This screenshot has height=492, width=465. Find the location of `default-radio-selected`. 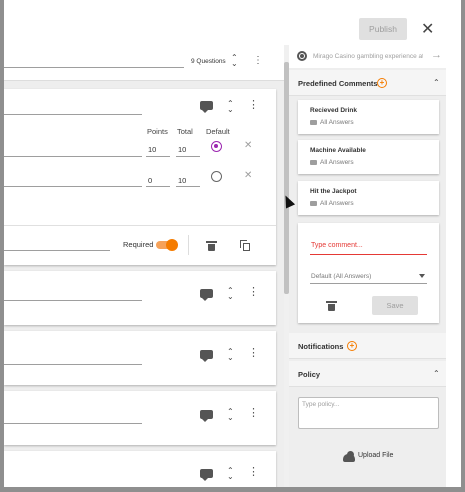

default-radio-selected is located at coordinates (216, 146).